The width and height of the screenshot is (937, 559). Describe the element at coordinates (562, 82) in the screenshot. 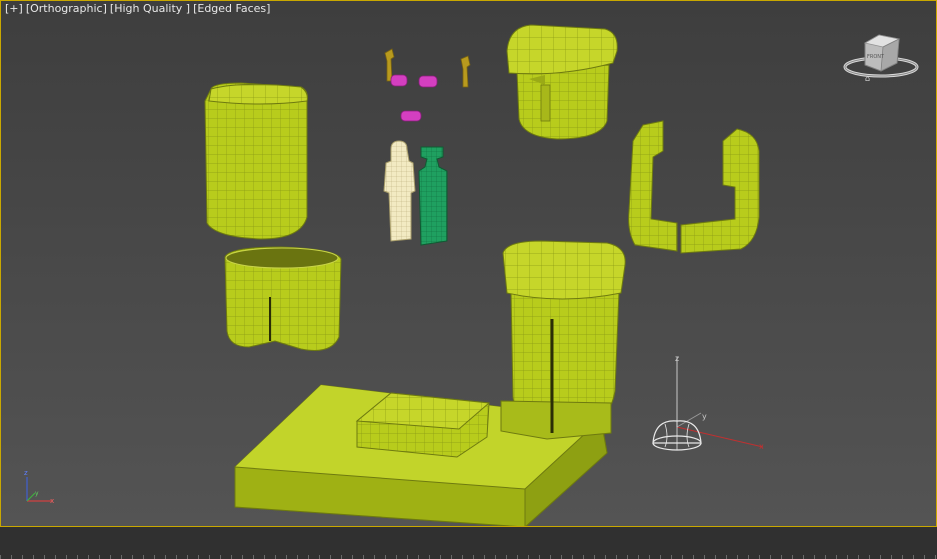

I see `mesh-head` at that location.